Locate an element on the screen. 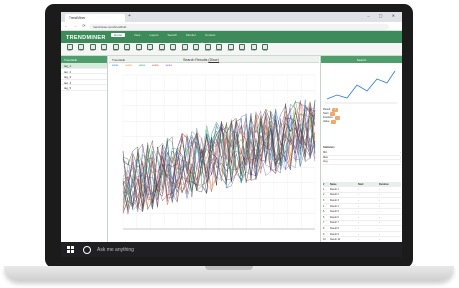  ribbon-button-label: Undo is located at coordinates (104, 51).